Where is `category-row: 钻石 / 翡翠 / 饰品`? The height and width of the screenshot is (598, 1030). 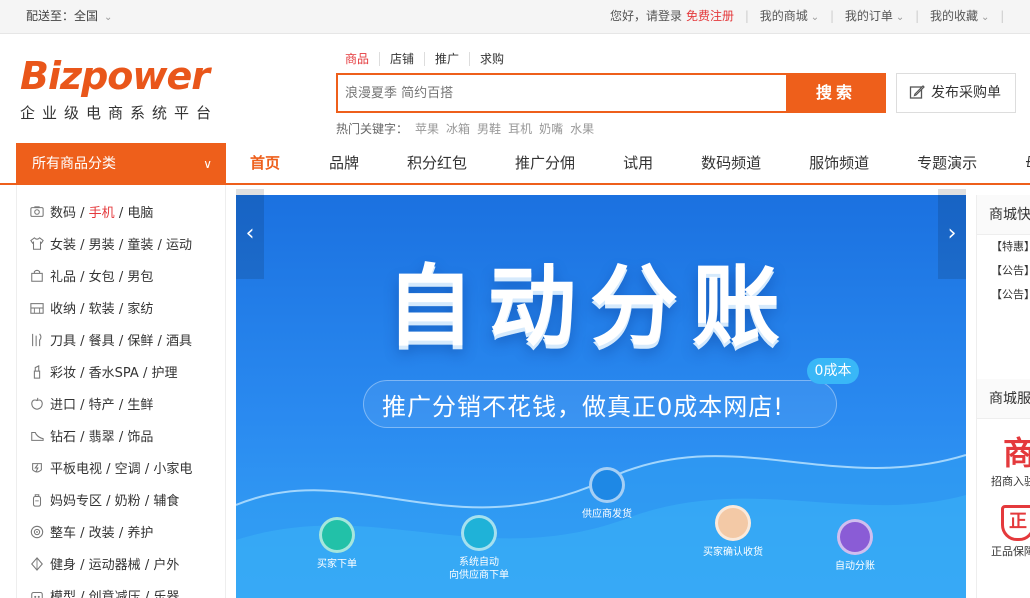 category-row: 钻石 / 翡翠 / 饰品 is located at coordinates (121, 438).